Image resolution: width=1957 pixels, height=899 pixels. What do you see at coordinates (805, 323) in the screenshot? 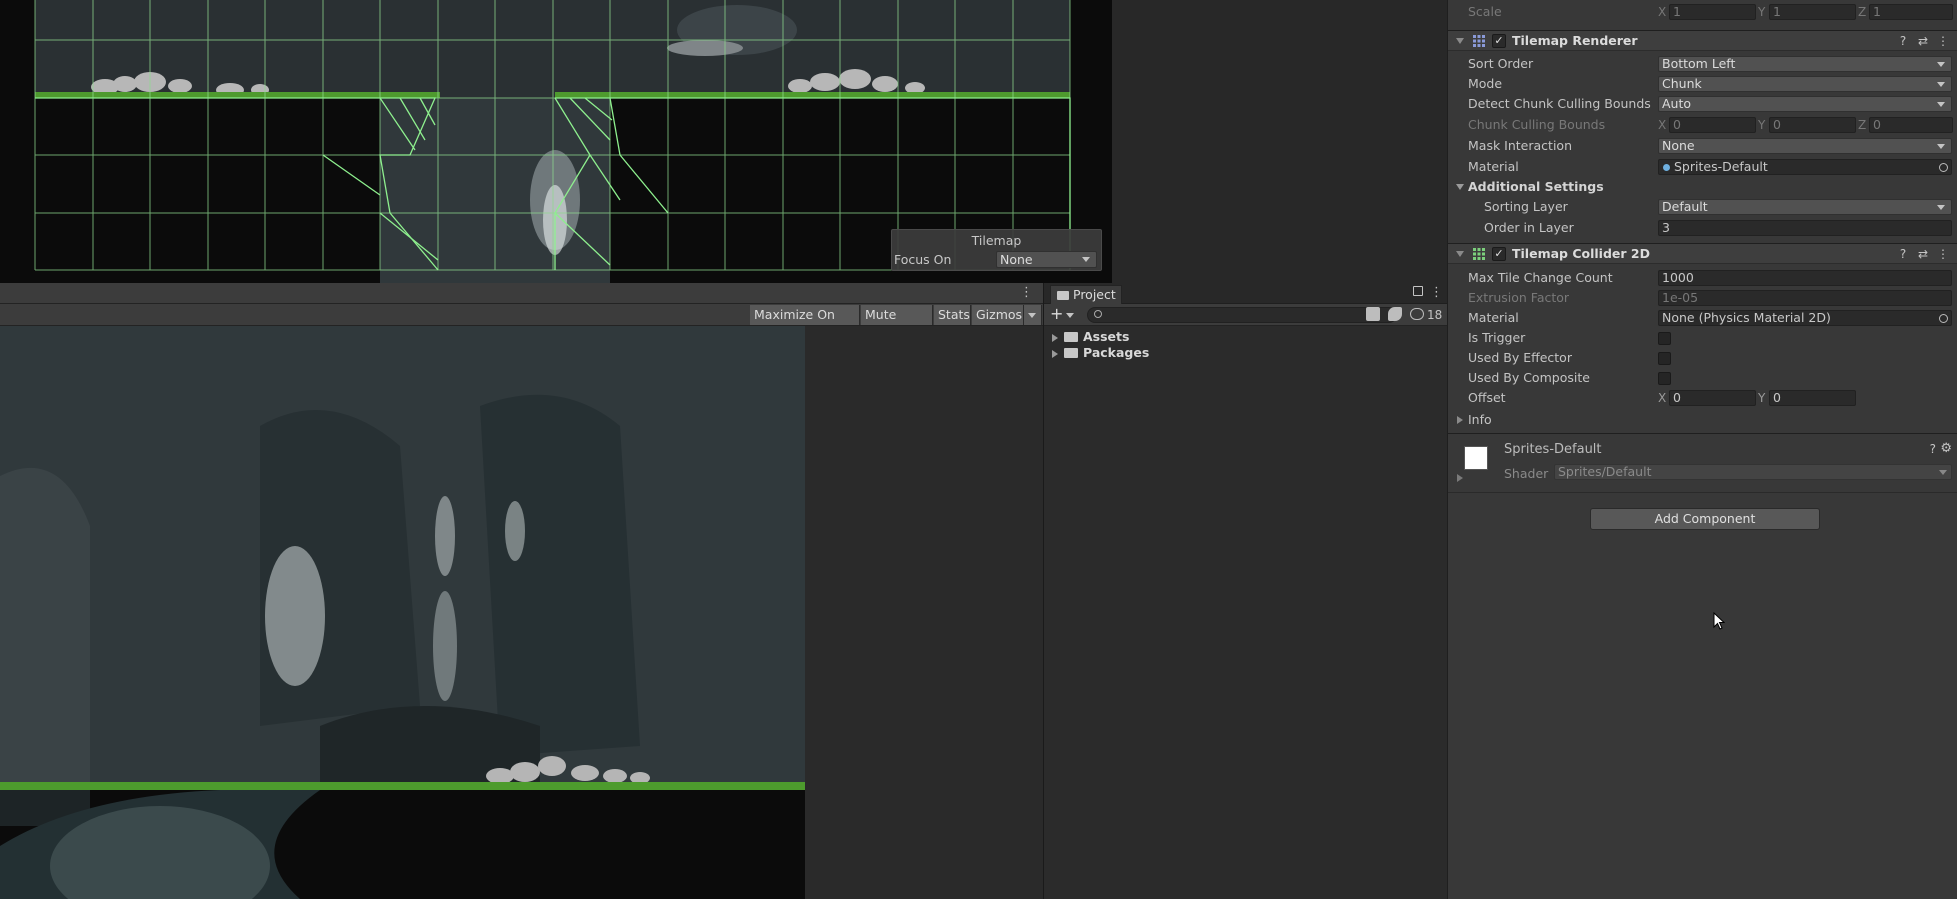
I see `maximize-on-play-button: Maximize On Play` at bounding box center [805, 323].